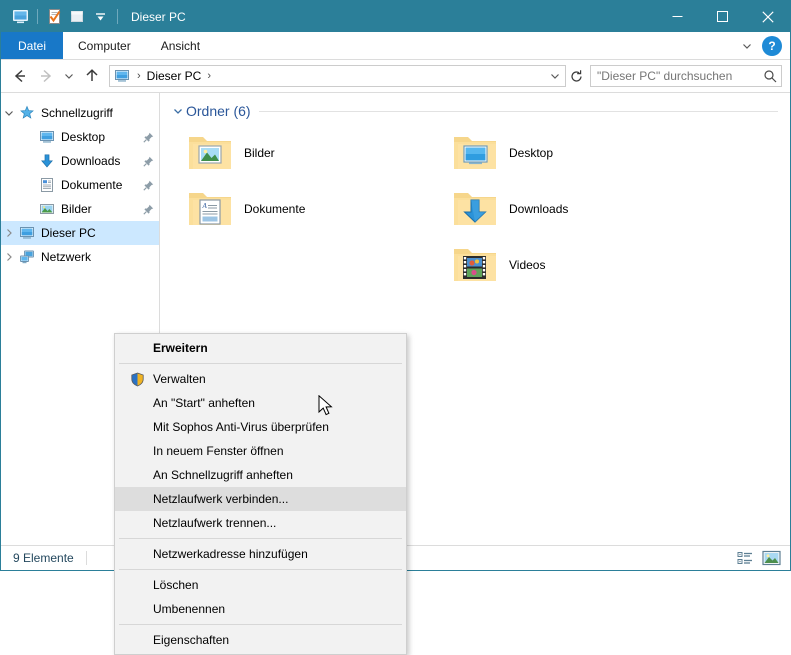 This screenshot has height=655, width=791. Describe the element at coordinates (260, 403) in the screenshot. I see `menu-item-an-start-anheften: An "Start" anheften` at that location.